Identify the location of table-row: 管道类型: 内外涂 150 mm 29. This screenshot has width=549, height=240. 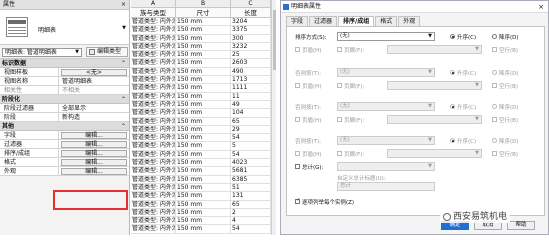
(201, 130).